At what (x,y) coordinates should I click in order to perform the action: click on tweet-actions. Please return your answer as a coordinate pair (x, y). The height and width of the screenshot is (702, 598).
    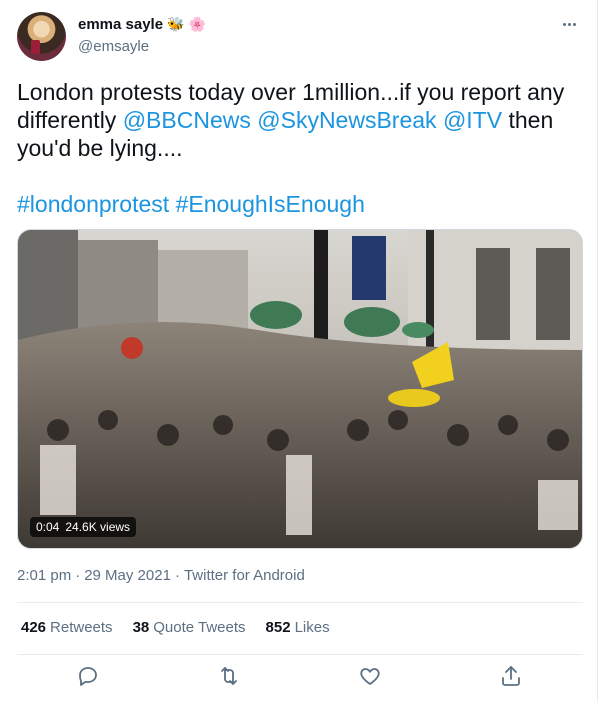
    Looking at the image, I should click on (299, 678).